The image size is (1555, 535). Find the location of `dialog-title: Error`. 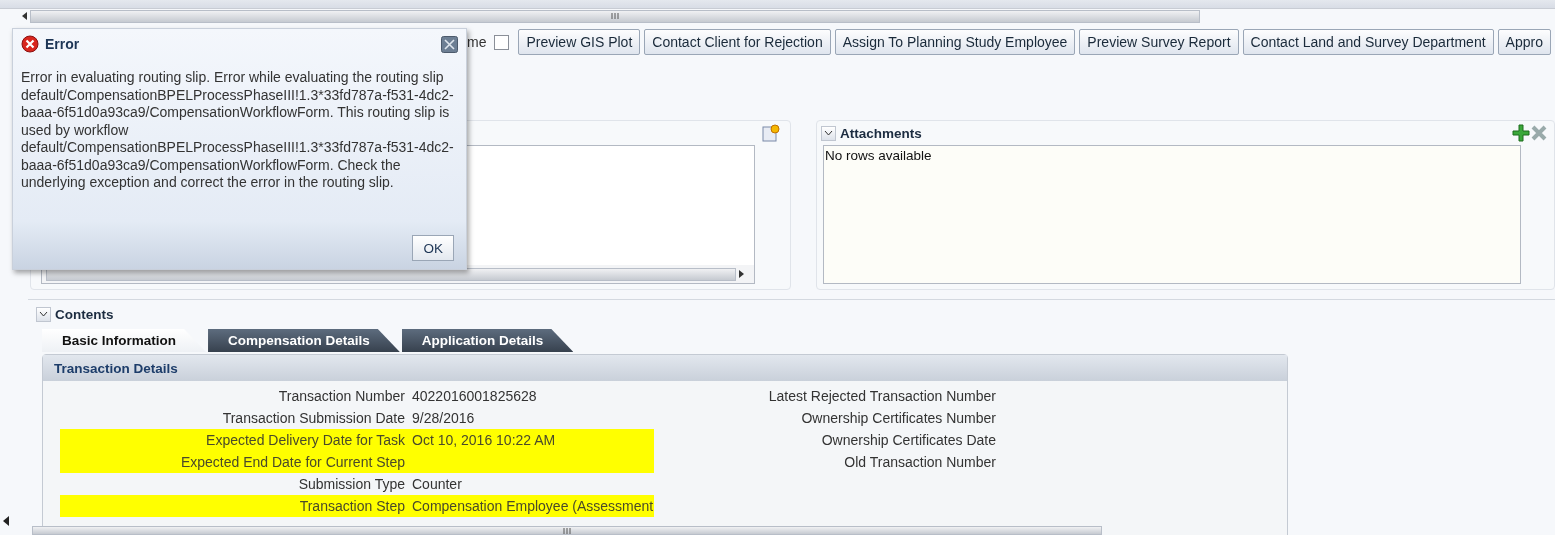

dialog-title: Error is located at coordinates (62, 44).